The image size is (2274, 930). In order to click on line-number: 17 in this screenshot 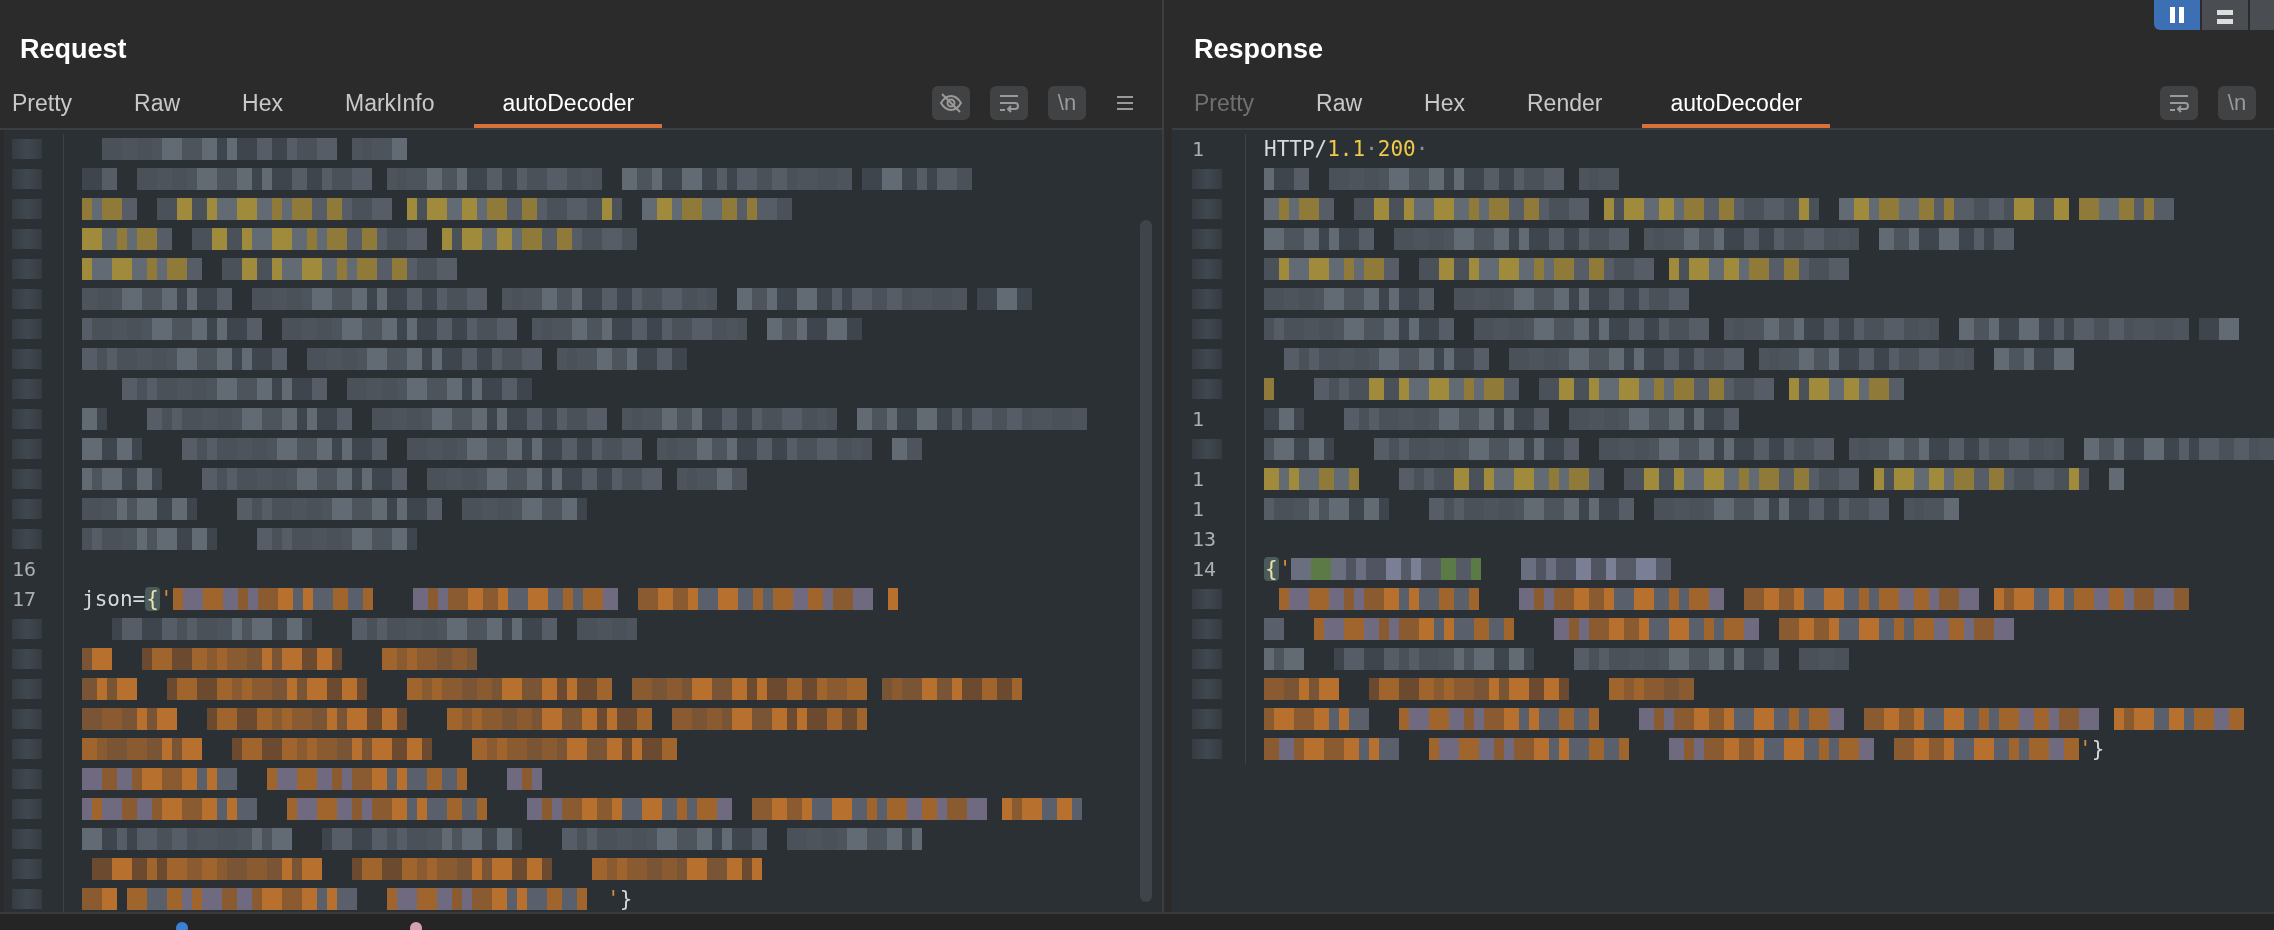, I will do `click(24, 599)`.